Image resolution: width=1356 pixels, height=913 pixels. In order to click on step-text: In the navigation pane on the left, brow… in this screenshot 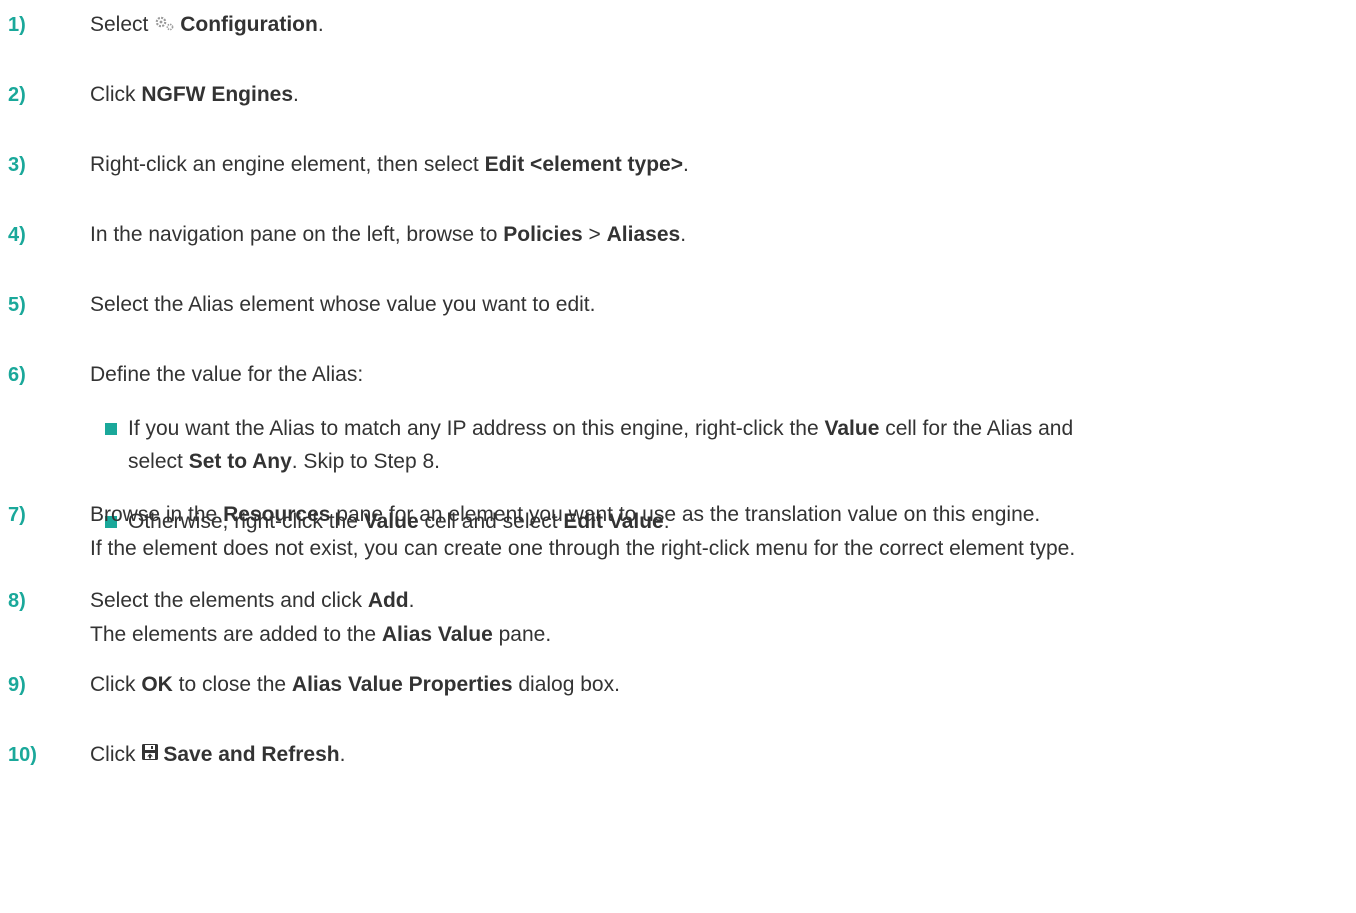, I will do `click(721, 235)`.